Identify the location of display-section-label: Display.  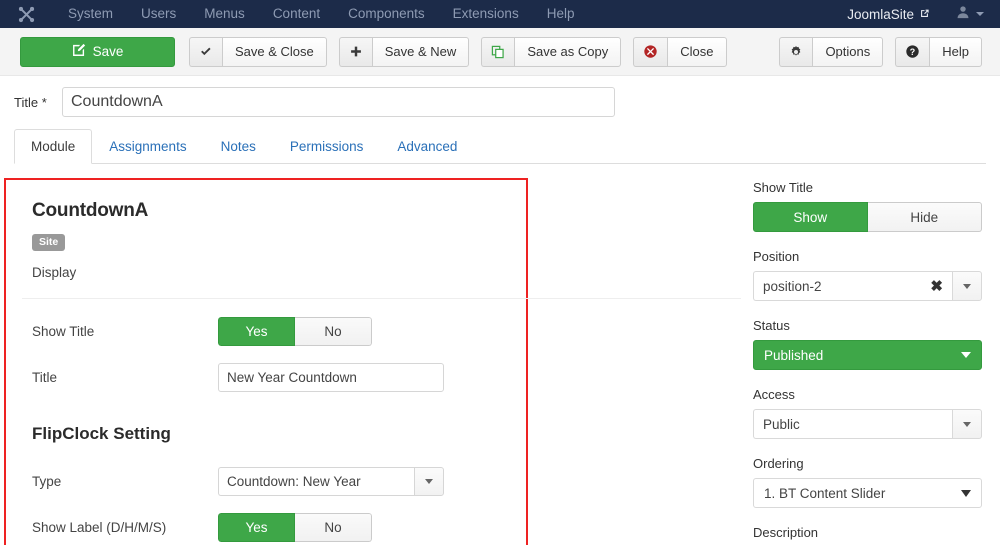
(54, 272).